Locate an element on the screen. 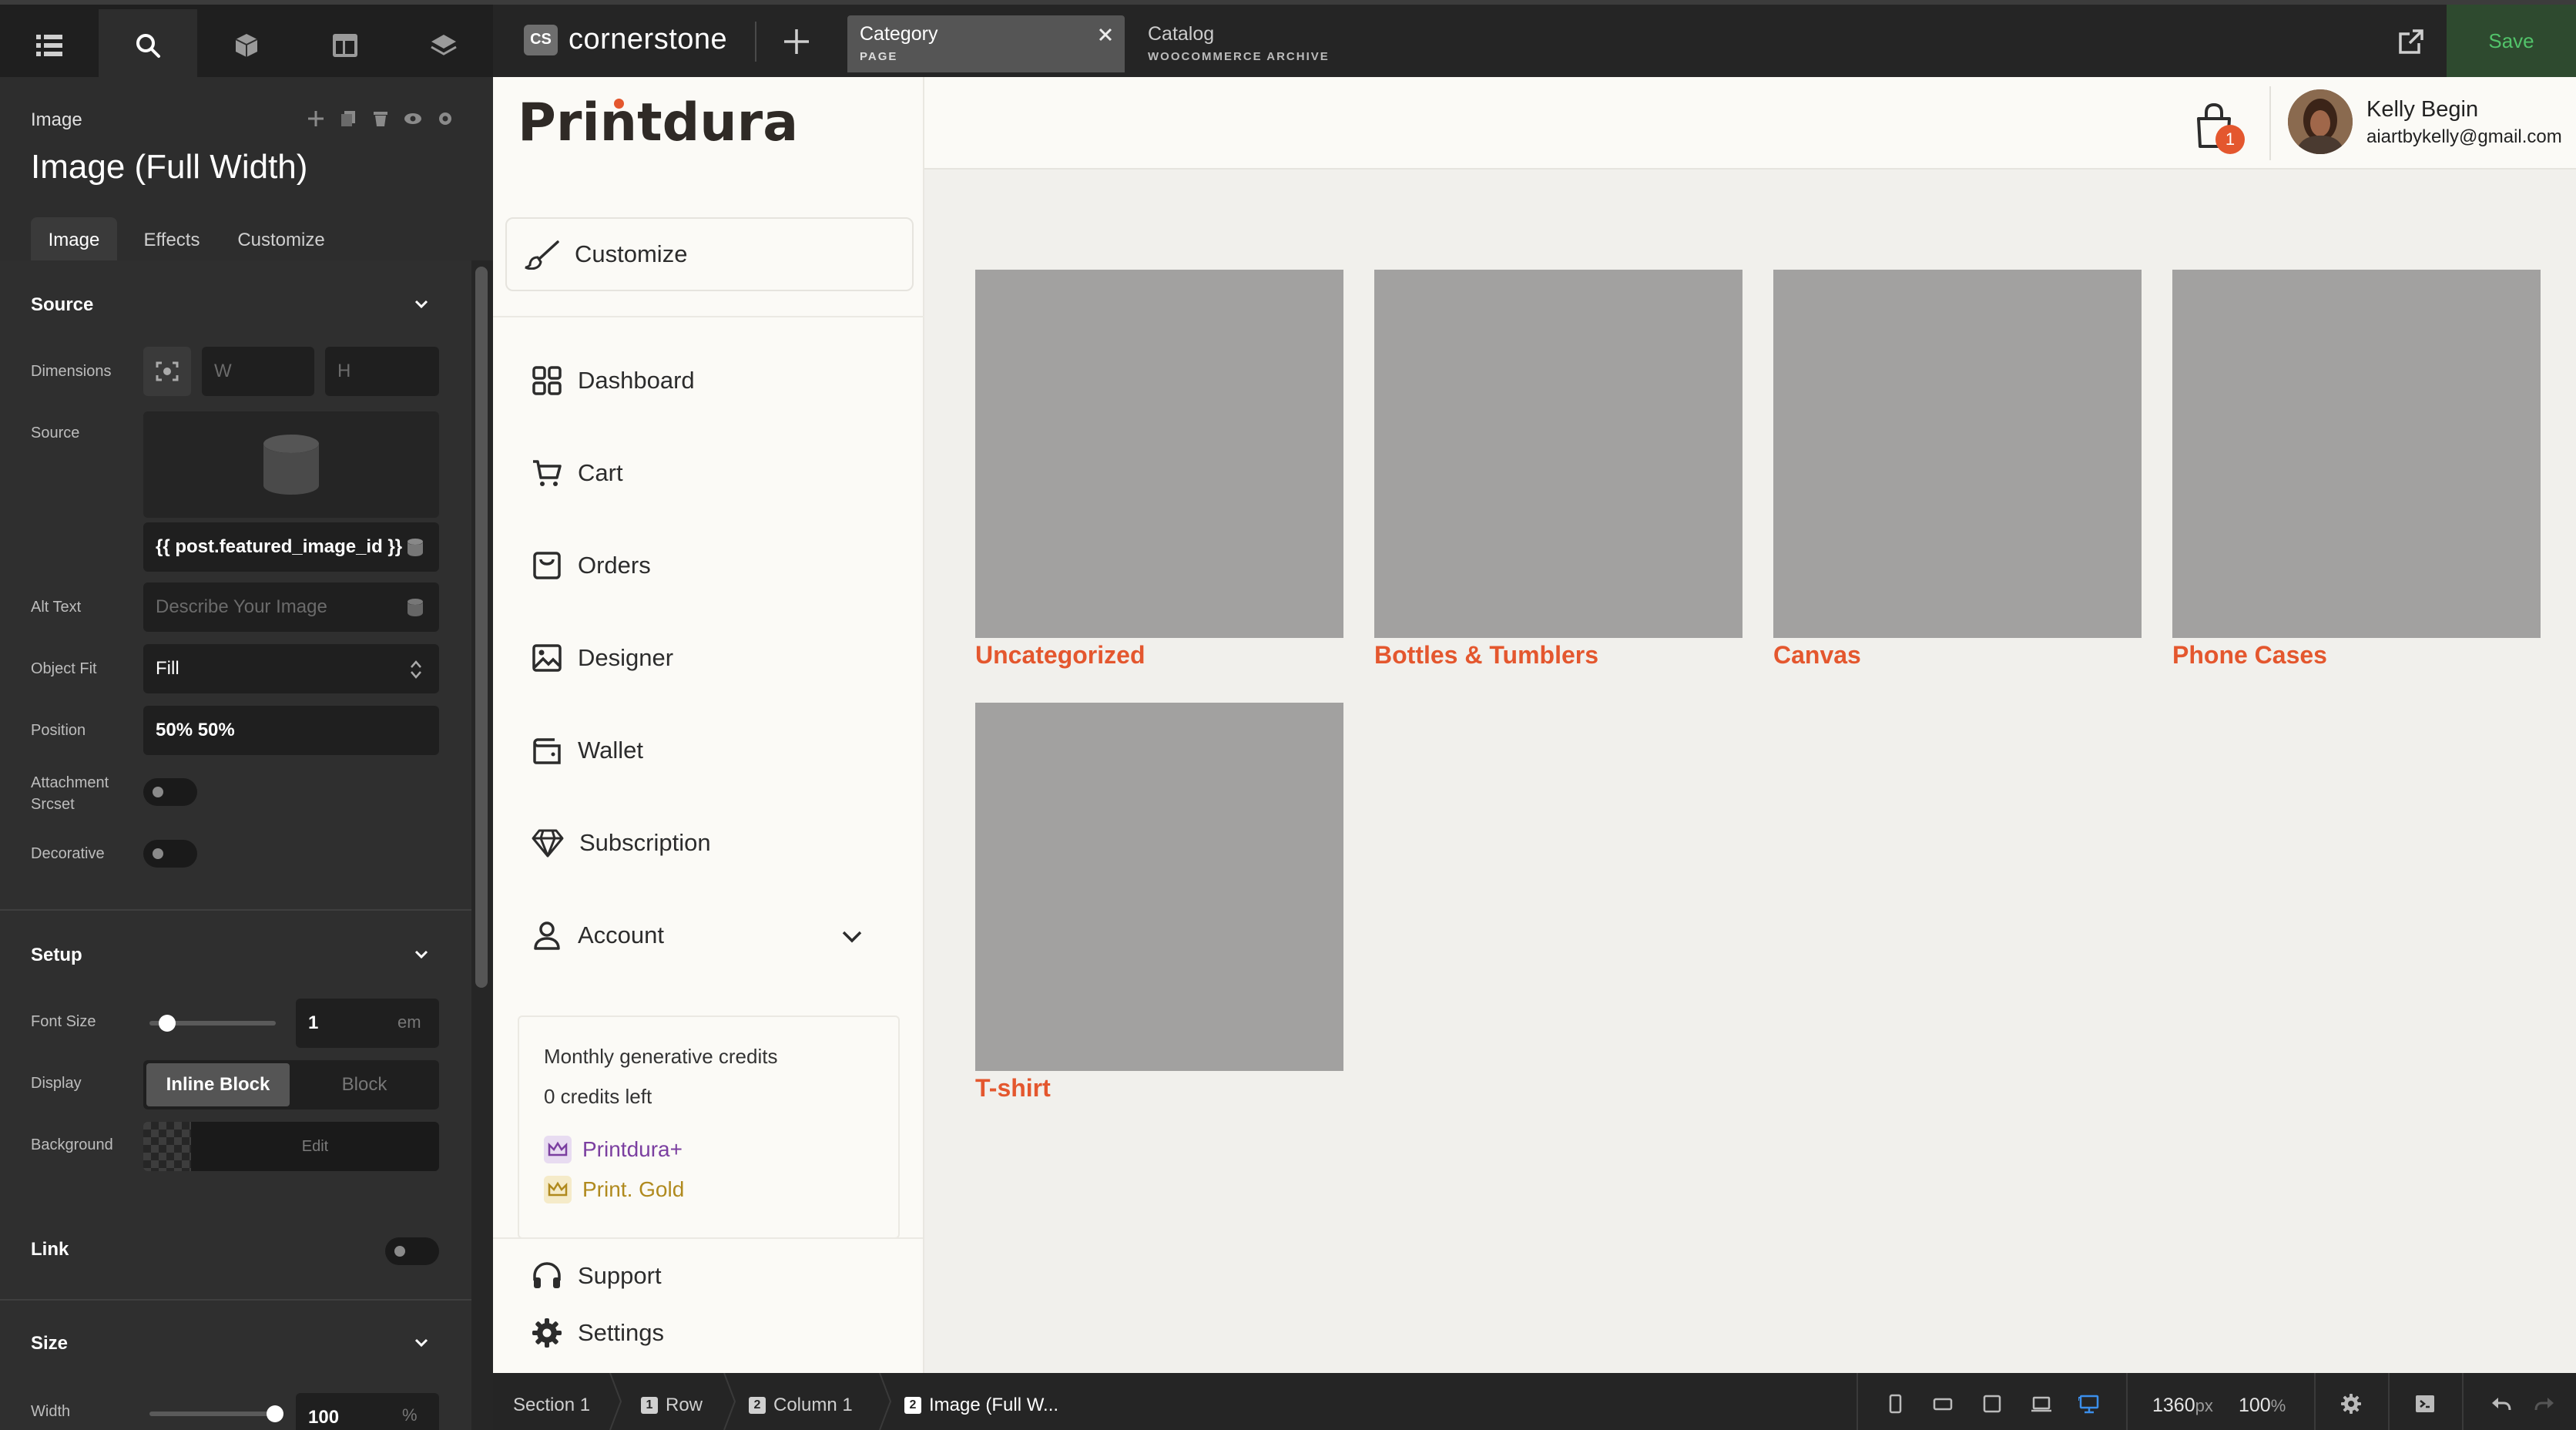 Image resolution: width=2576 pixels, height=1430 pixels. width-slider-knob is located at coordinates (275, 1413).